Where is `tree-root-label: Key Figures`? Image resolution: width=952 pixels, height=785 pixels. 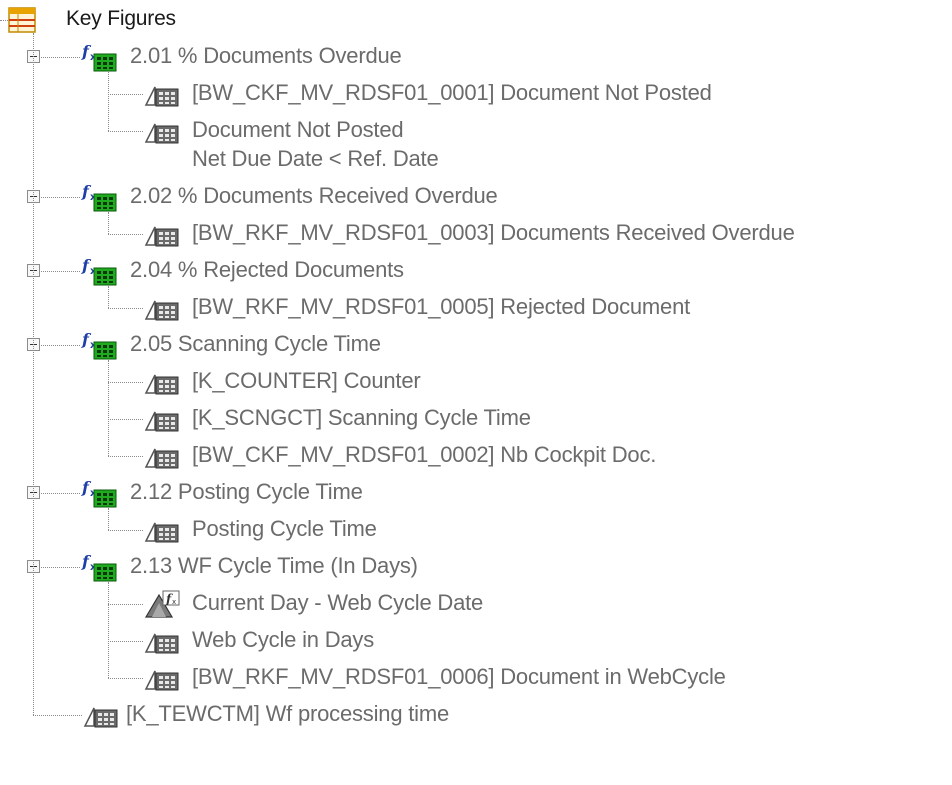 tree-root-label: Key Figures is located at coordinates (121, 19).